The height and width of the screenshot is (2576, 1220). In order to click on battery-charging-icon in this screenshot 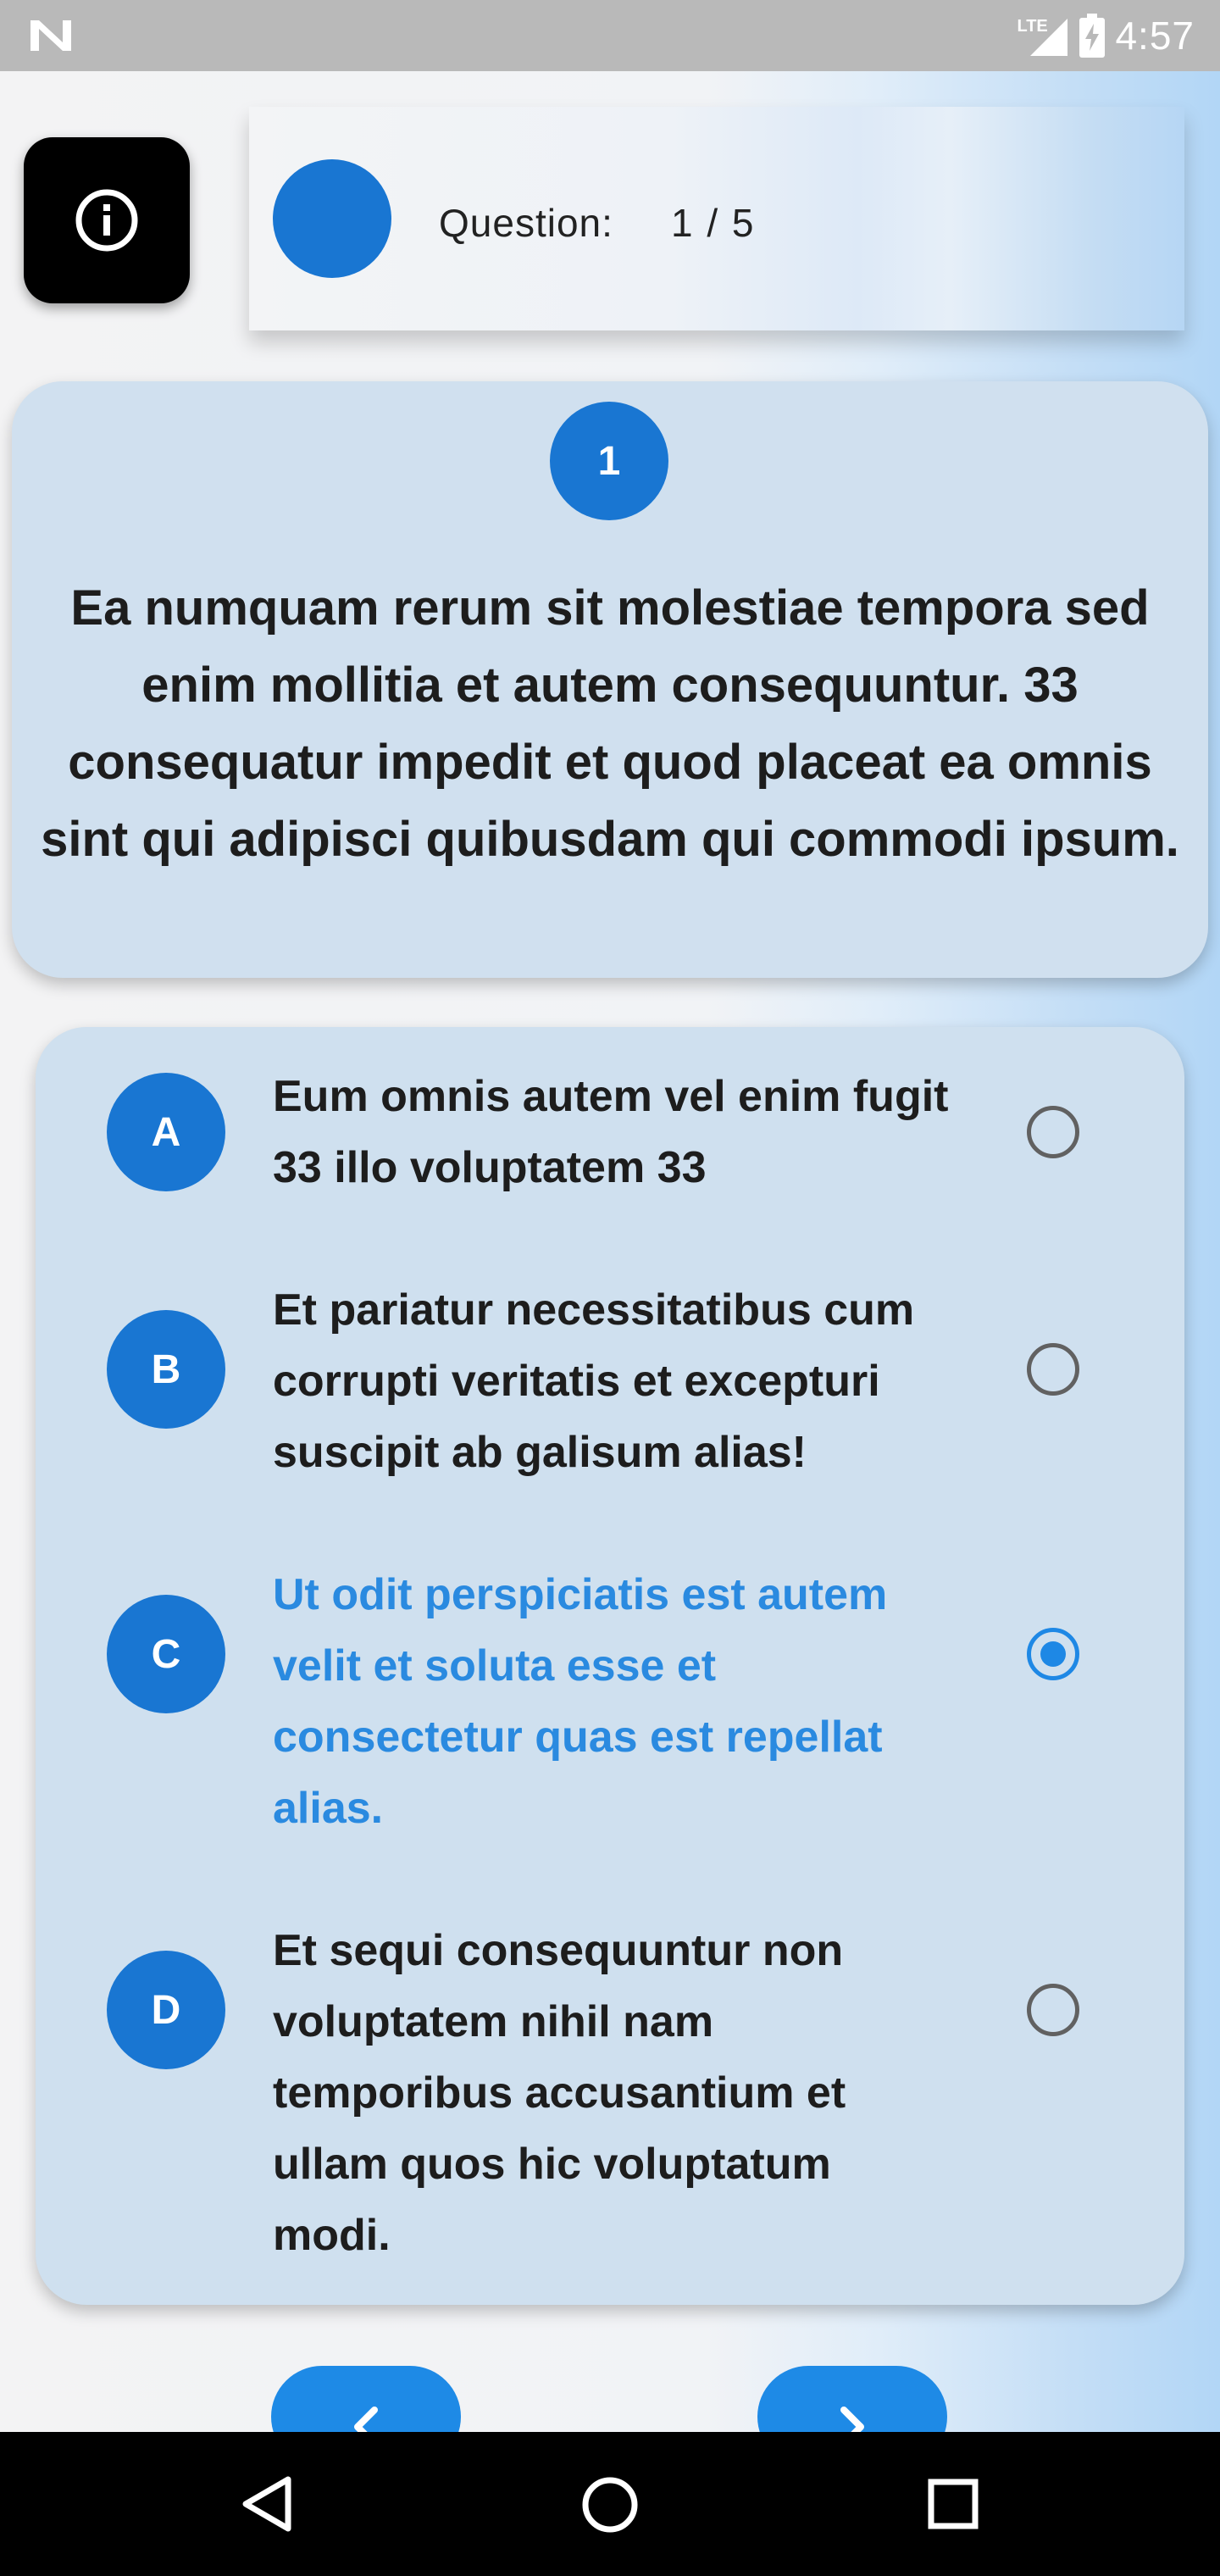, I will do `click(1092, 36)`.